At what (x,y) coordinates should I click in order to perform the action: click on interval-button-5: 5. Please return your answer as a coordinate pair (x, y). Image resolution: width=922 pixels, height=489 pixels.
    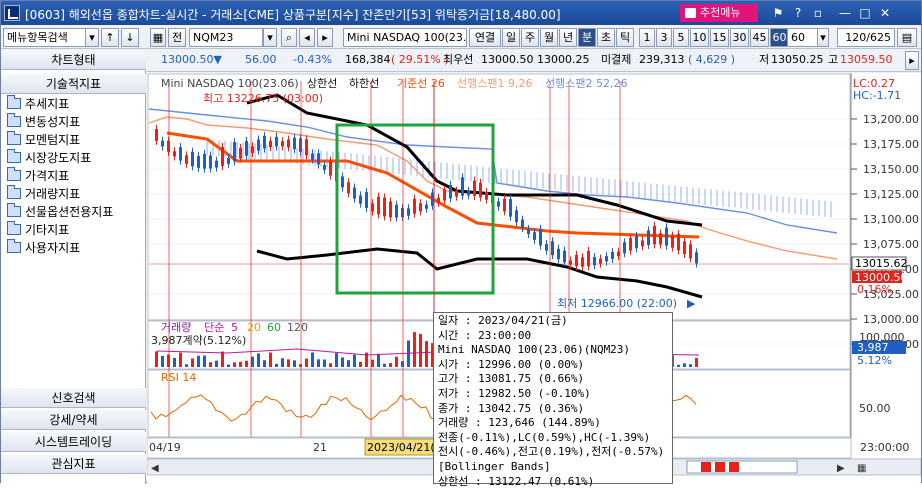
    Looking at the image, I should click on (681, 37).